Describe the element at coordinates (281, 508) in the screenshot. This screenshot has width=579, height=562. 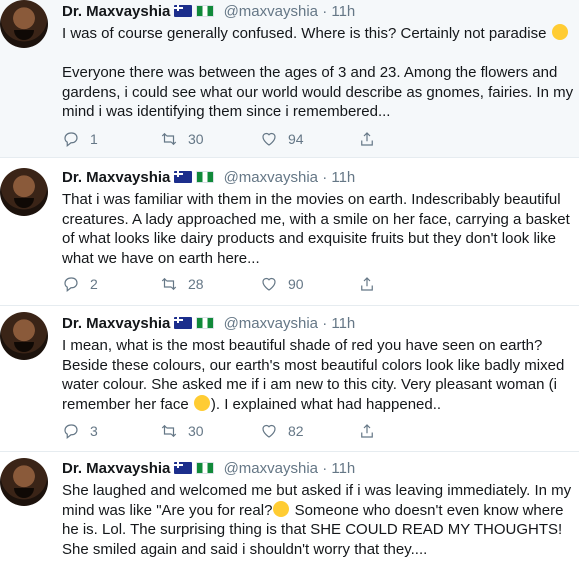
I see `unamused-face-emoji-icon` at that location.